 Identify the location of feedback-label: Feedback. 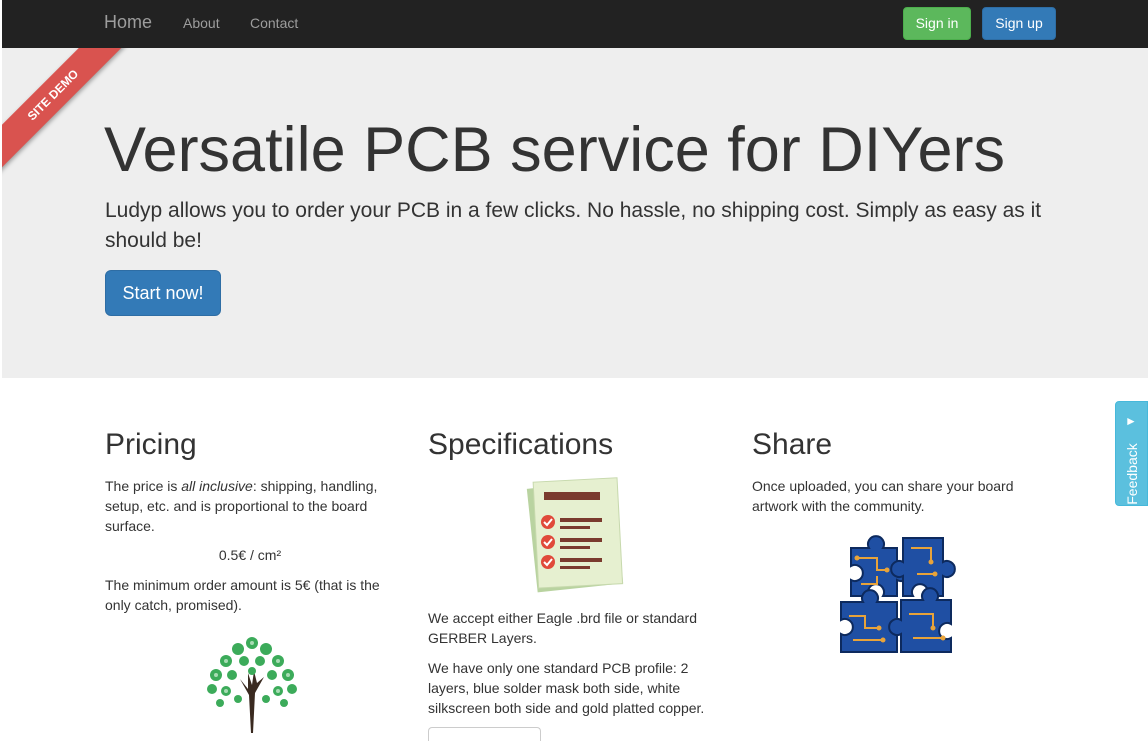
(1132, 474).